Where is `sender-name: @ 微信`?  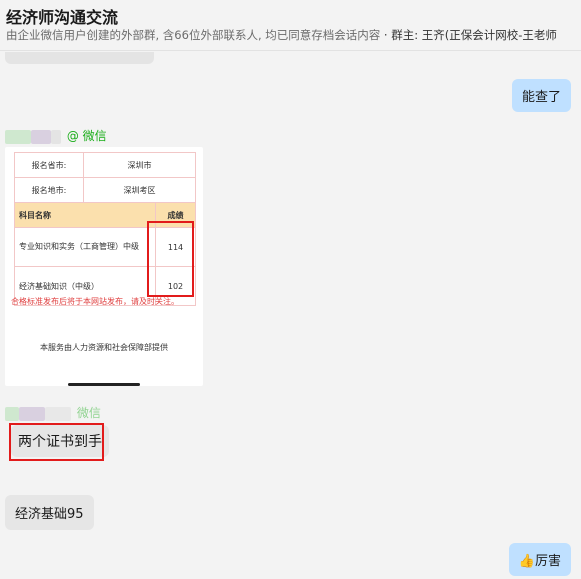 sender-name: @ 微信 is located at coordinates (56, 135).